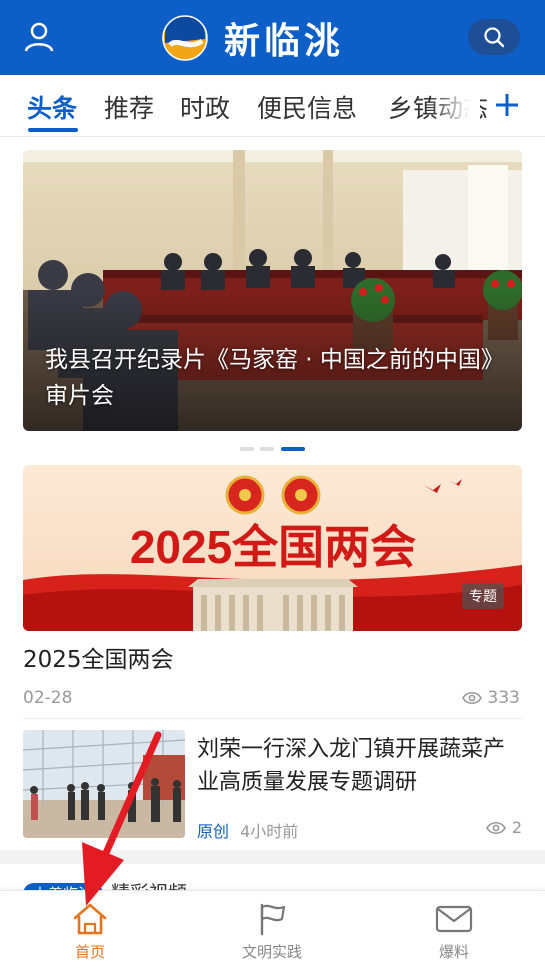 This screenshot has height=970, width=545. I want to click on app-name: 新临洮, so click(284, 41).